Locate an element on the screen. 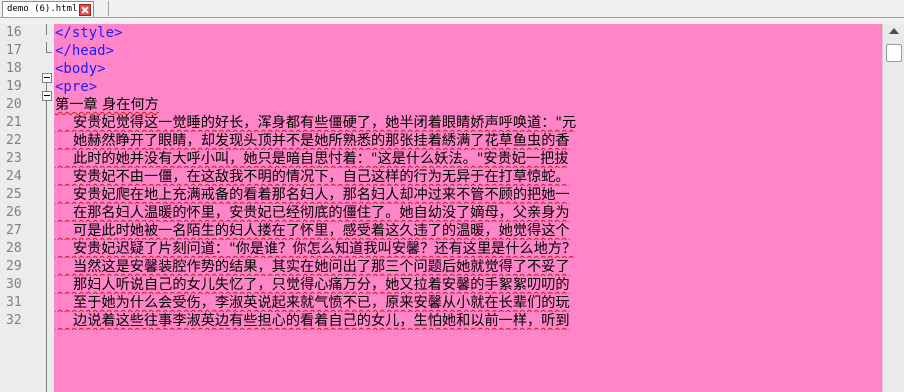  line-number: 28 is located at coordinates (14, 248).